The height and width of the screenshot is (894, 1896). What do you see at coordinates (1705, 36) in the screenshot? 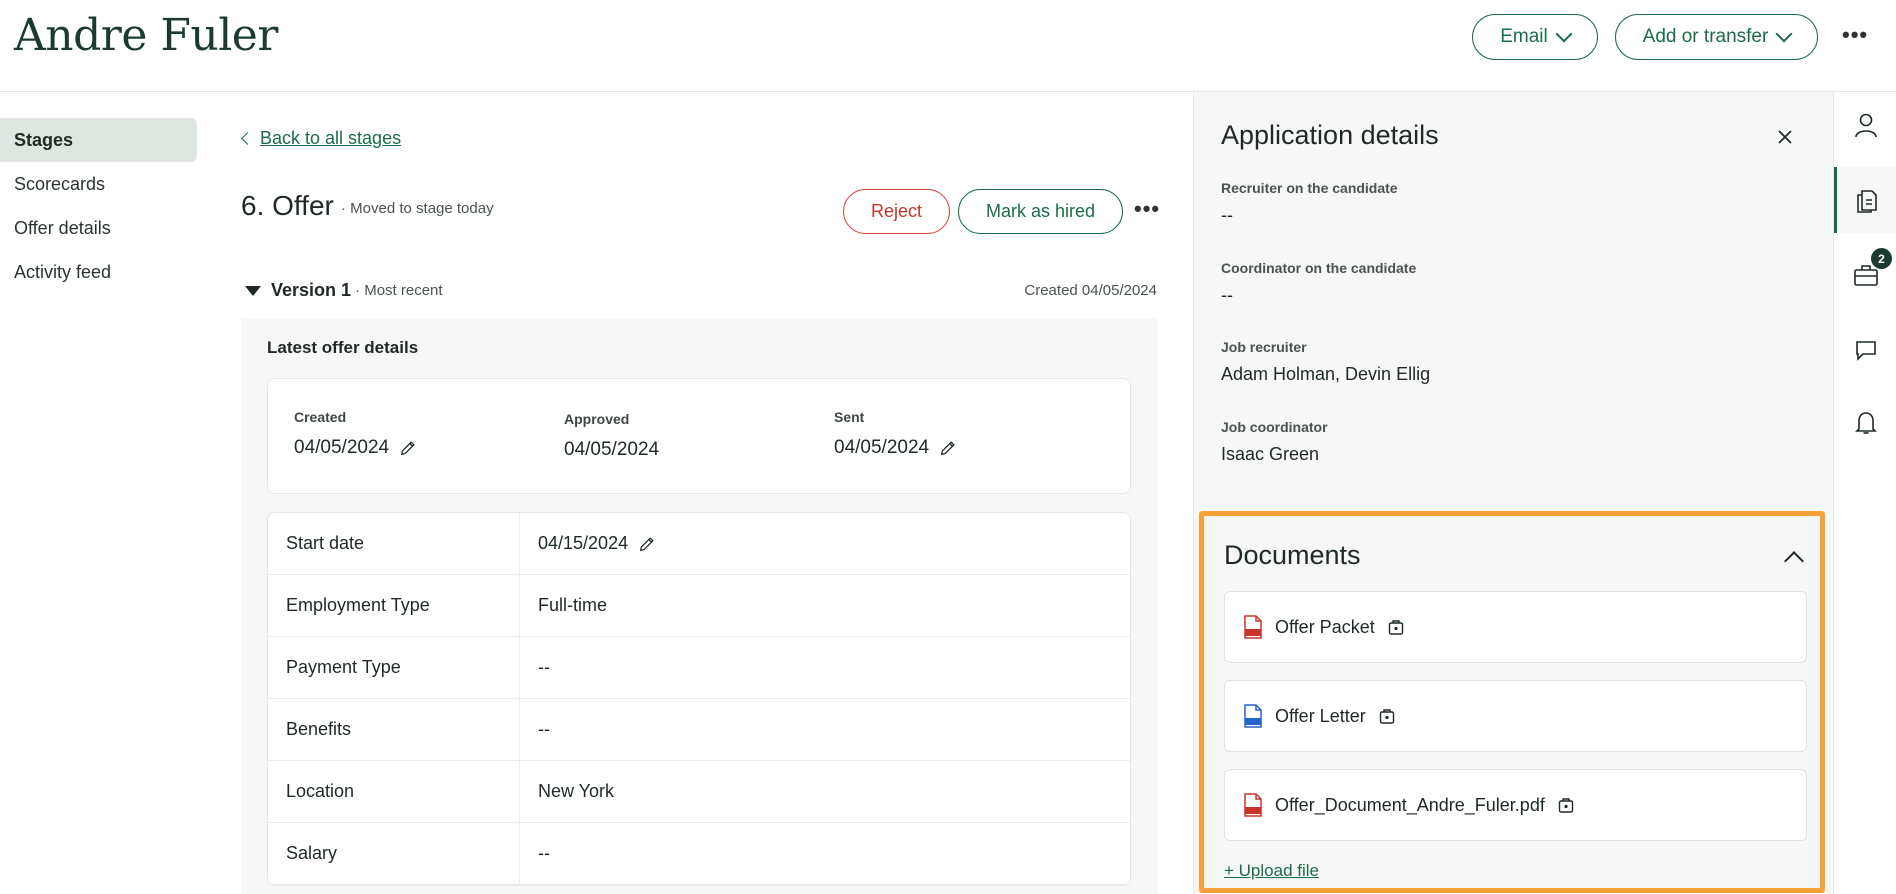
I see `add-or-transfer-label: Add or transfer` at bounding box center [1705, 36].